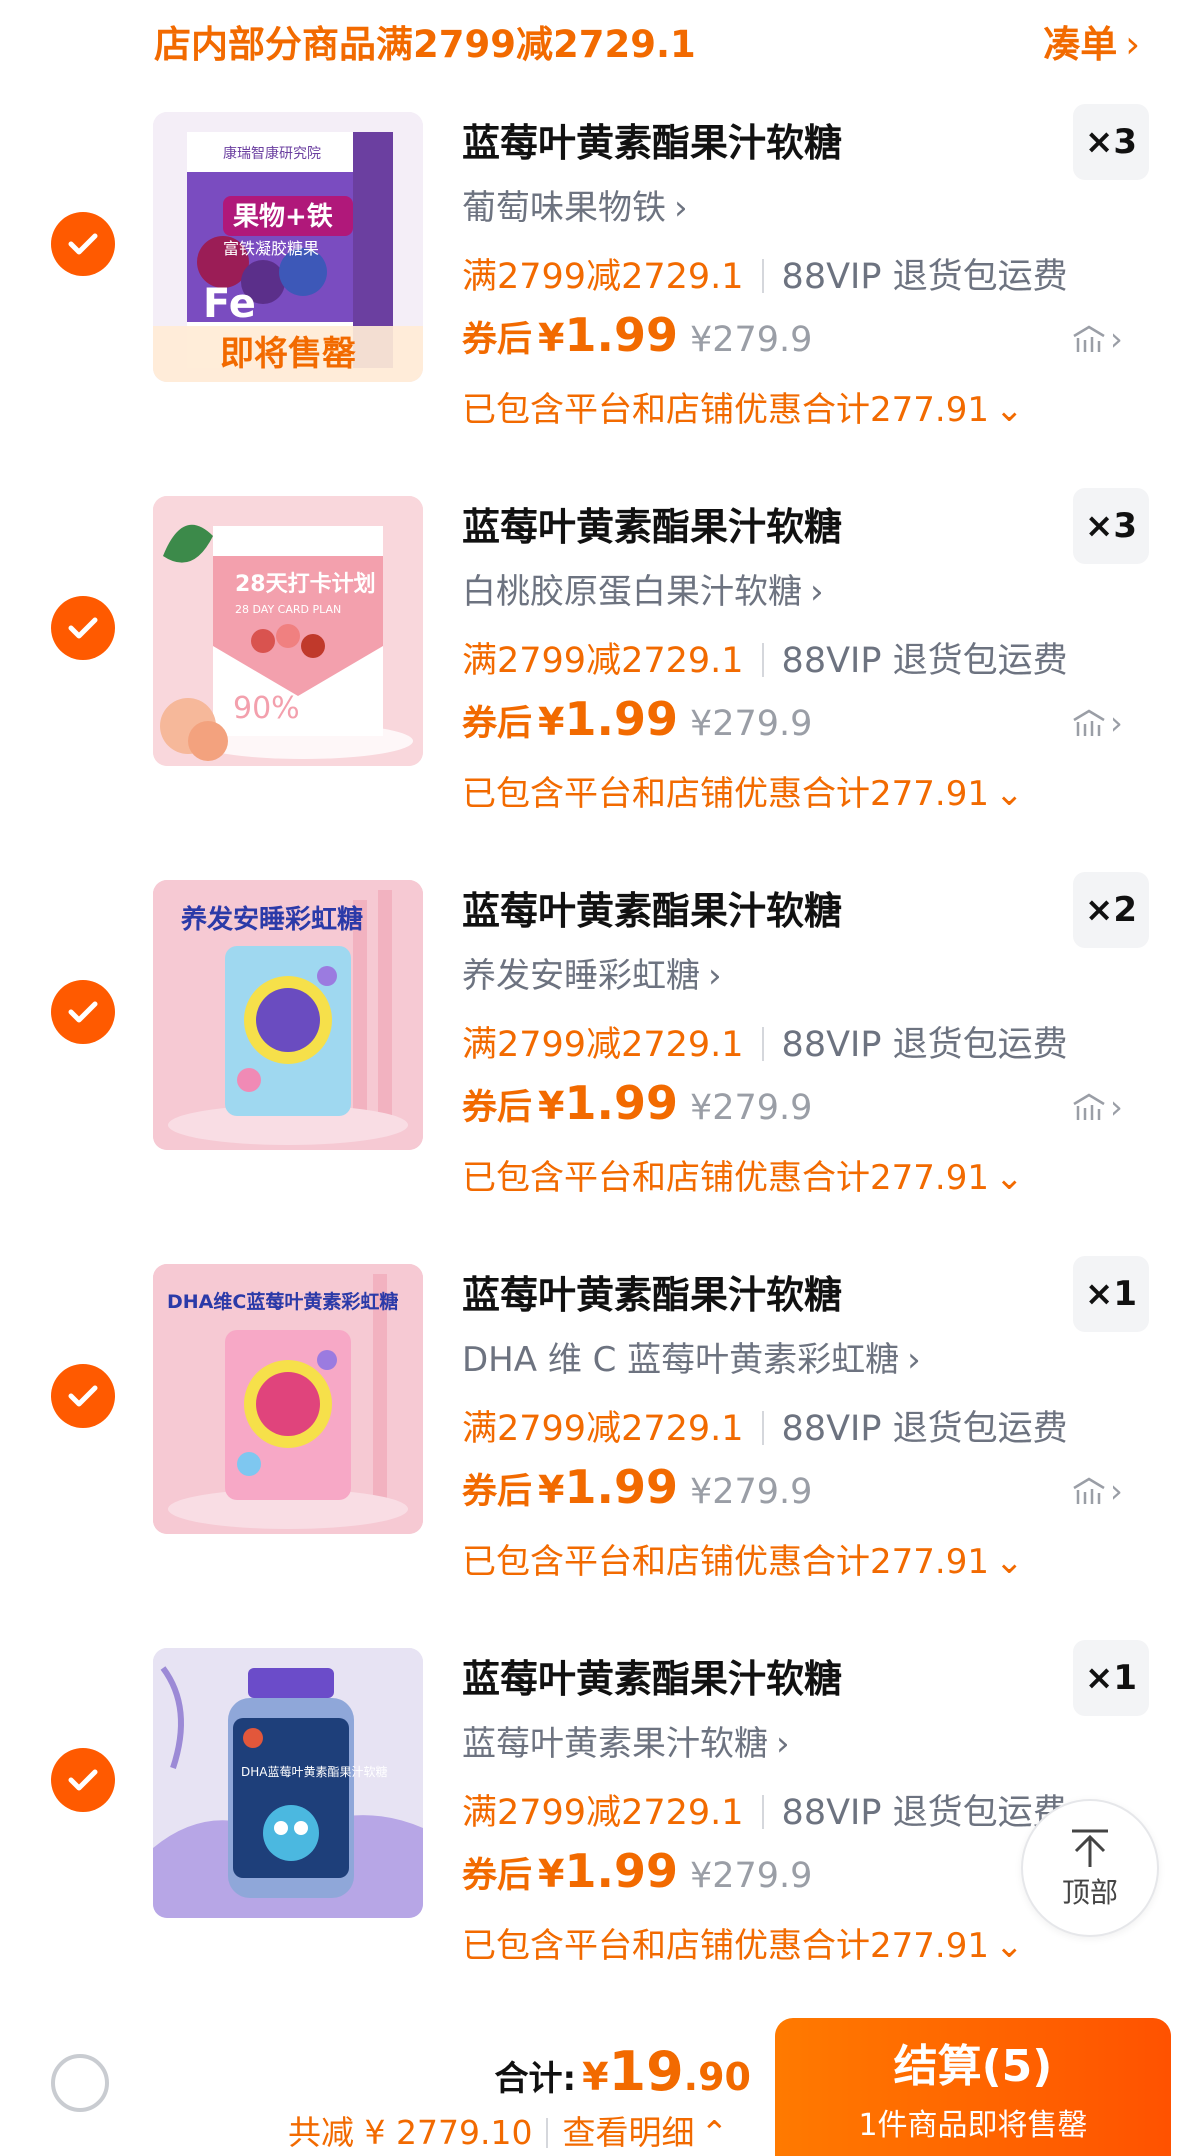  I want to click on total-decimal: .90, so click(717, 2077).